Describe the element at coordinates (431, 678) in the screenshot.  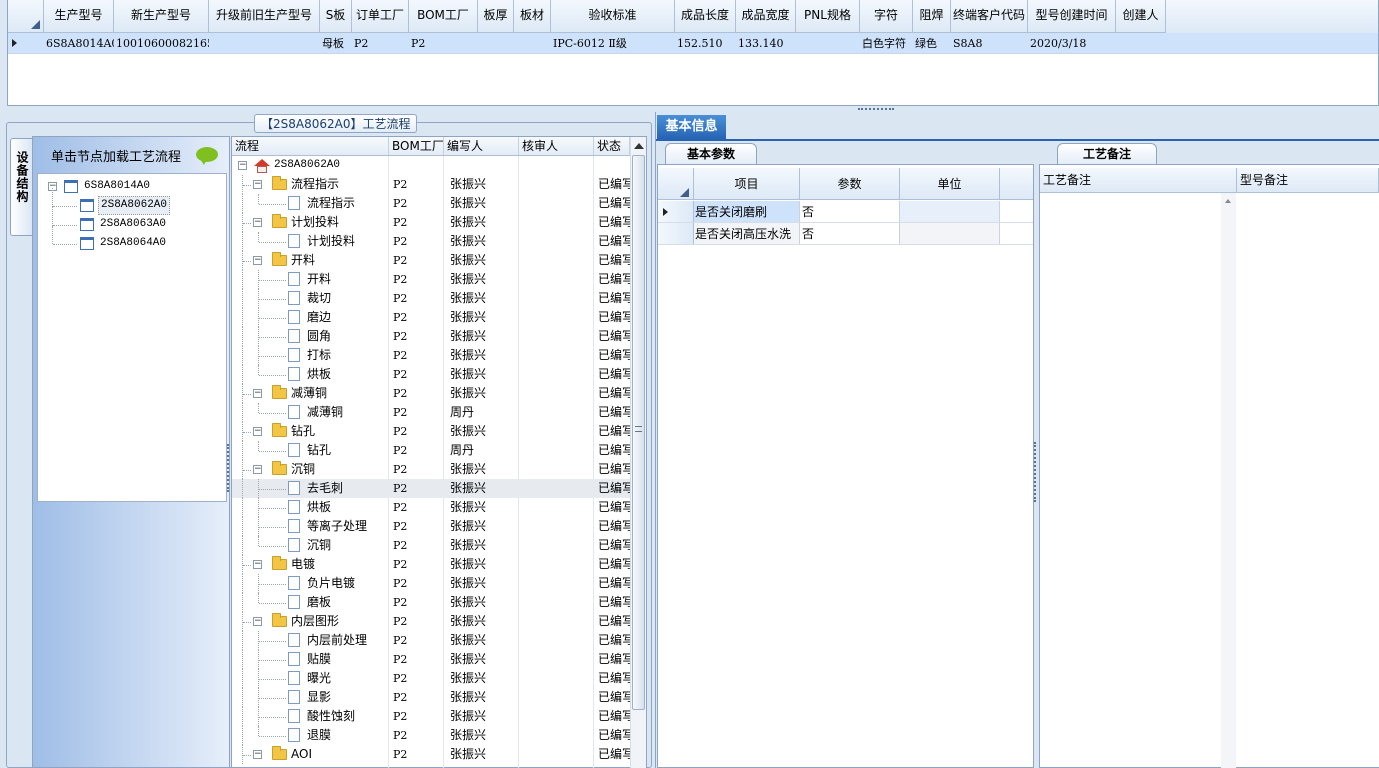
I see `flow-step-row: 曝光 P2 张振兴 已编写` at that location.